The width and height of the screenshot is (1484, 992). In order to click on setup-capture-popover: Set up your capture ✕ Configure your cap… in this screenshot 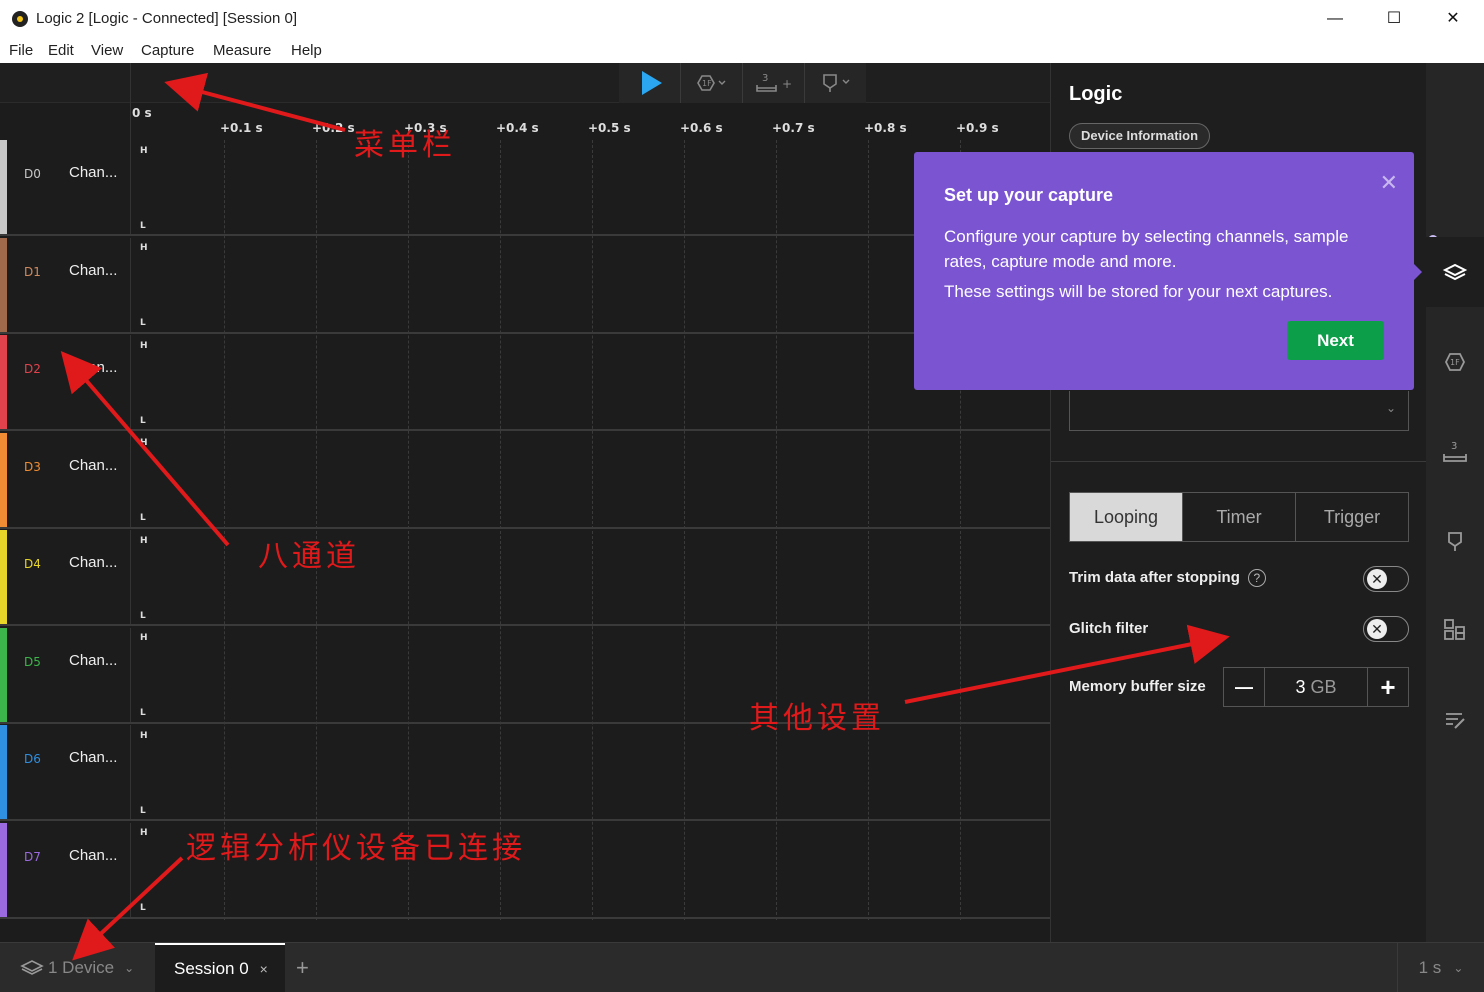, I will do `click(1168, 271)`.